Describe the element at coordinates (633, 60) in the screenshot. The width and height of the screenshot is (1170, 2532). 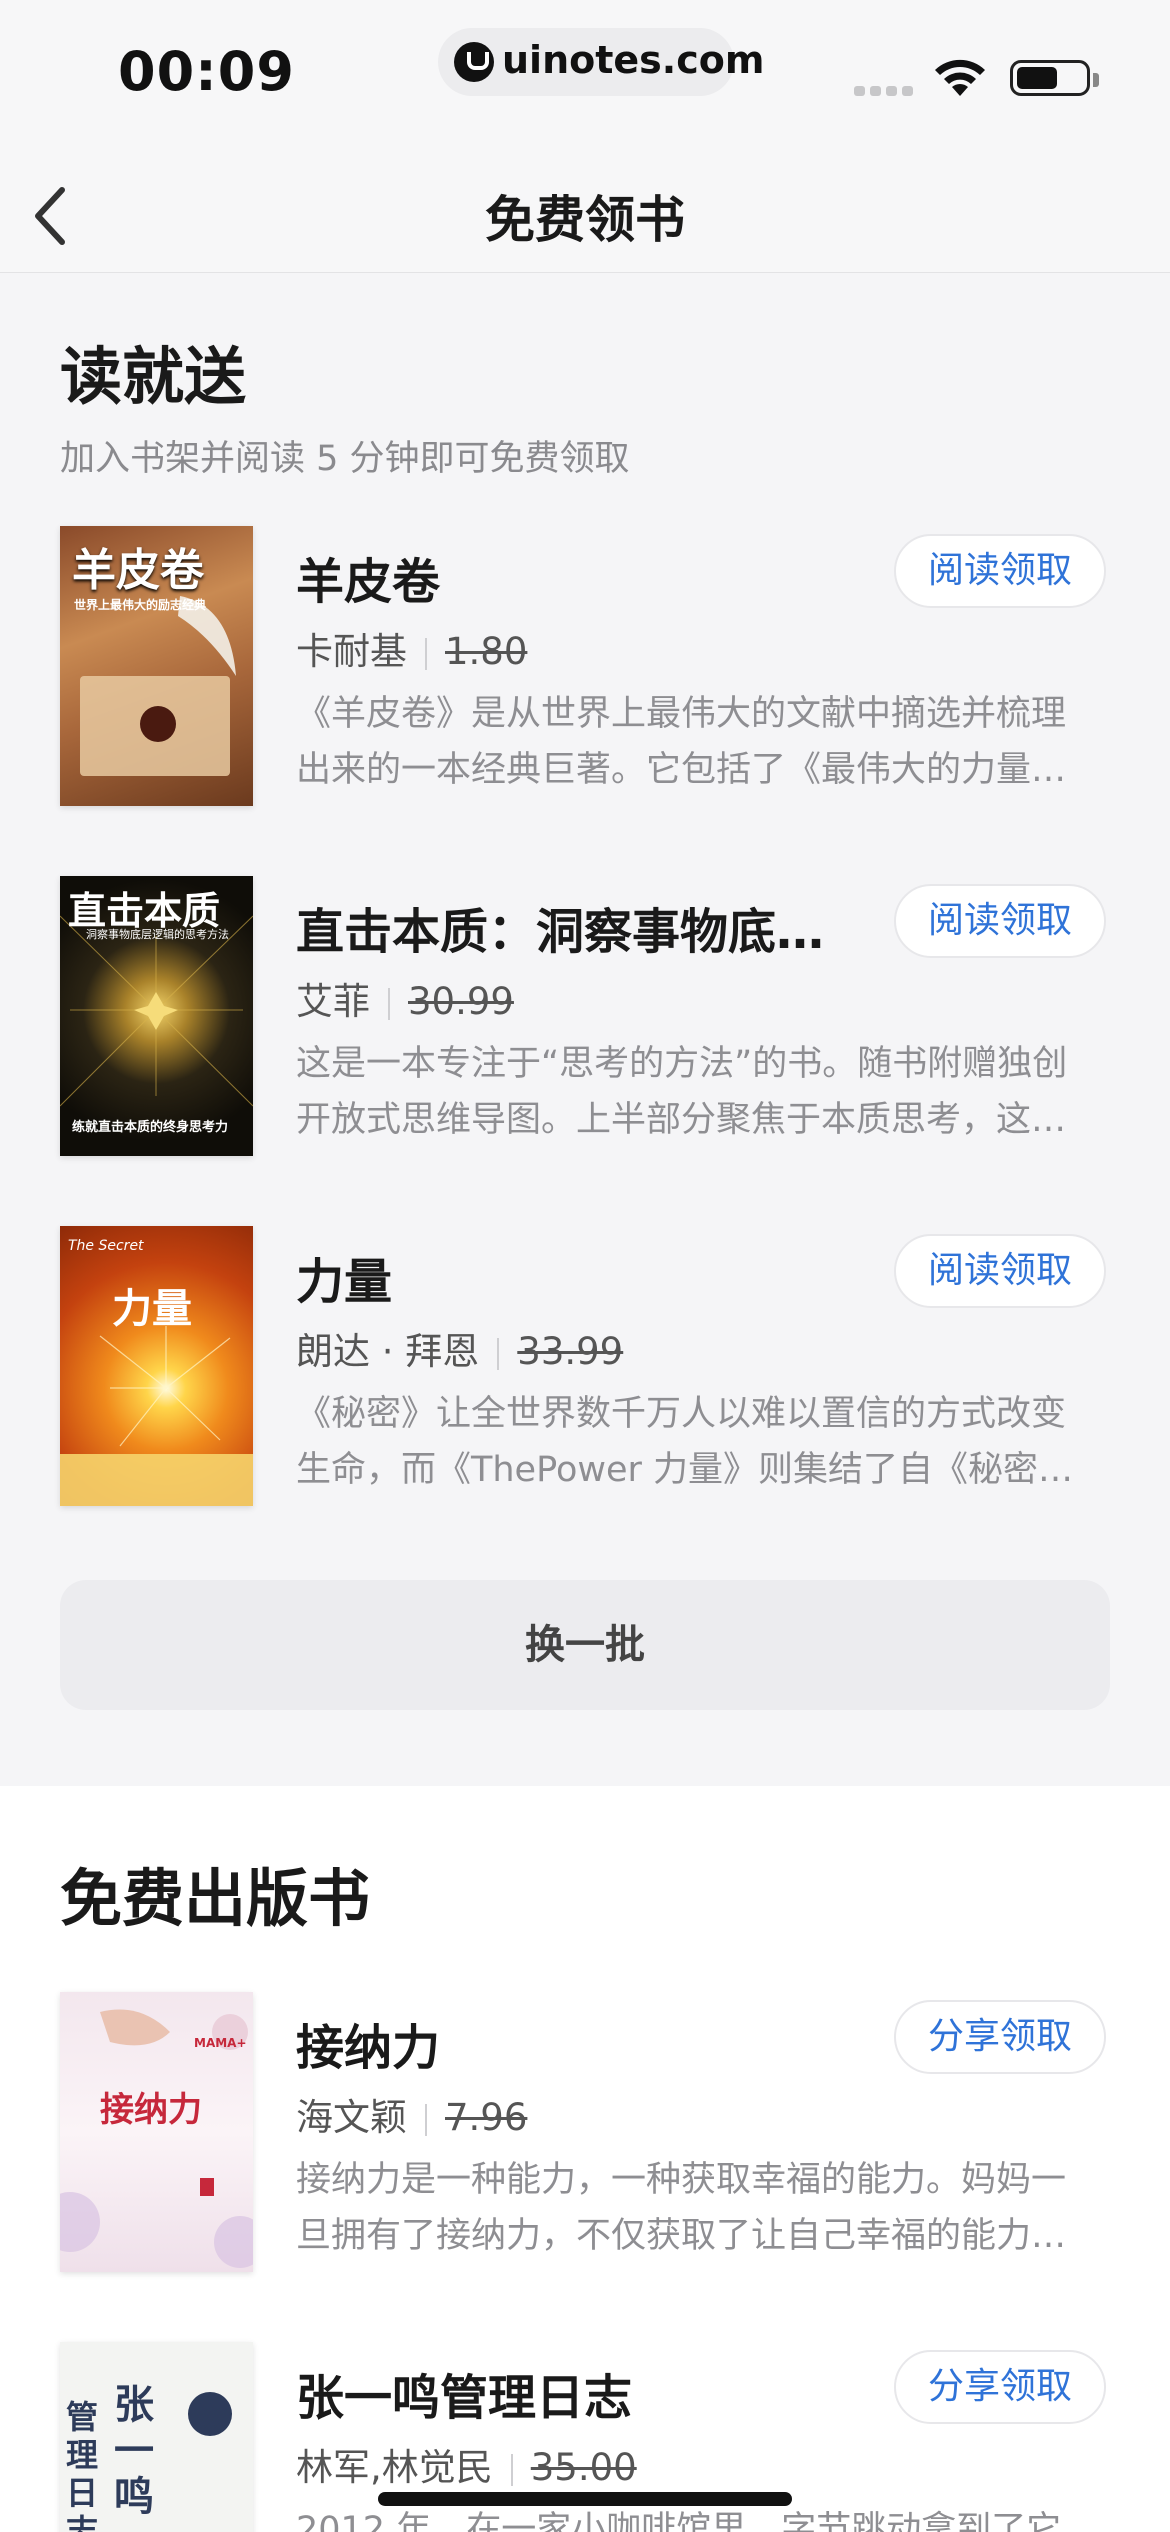
I see `url-text: uinotes.com` at that location.